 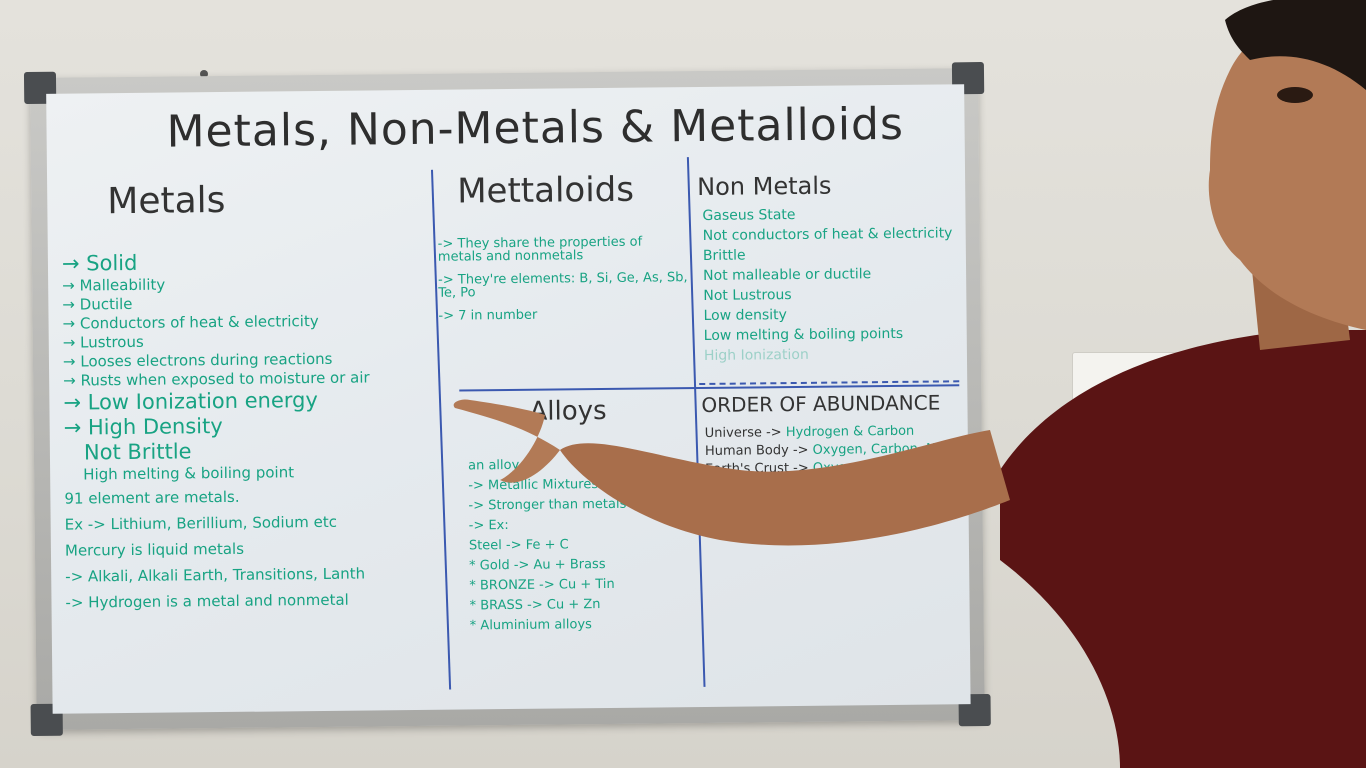 What do you see at coordinates (518, 545) in the screenshot?
I see `list-item: Steel -> Fe + C` at bounding box center [518, 545].